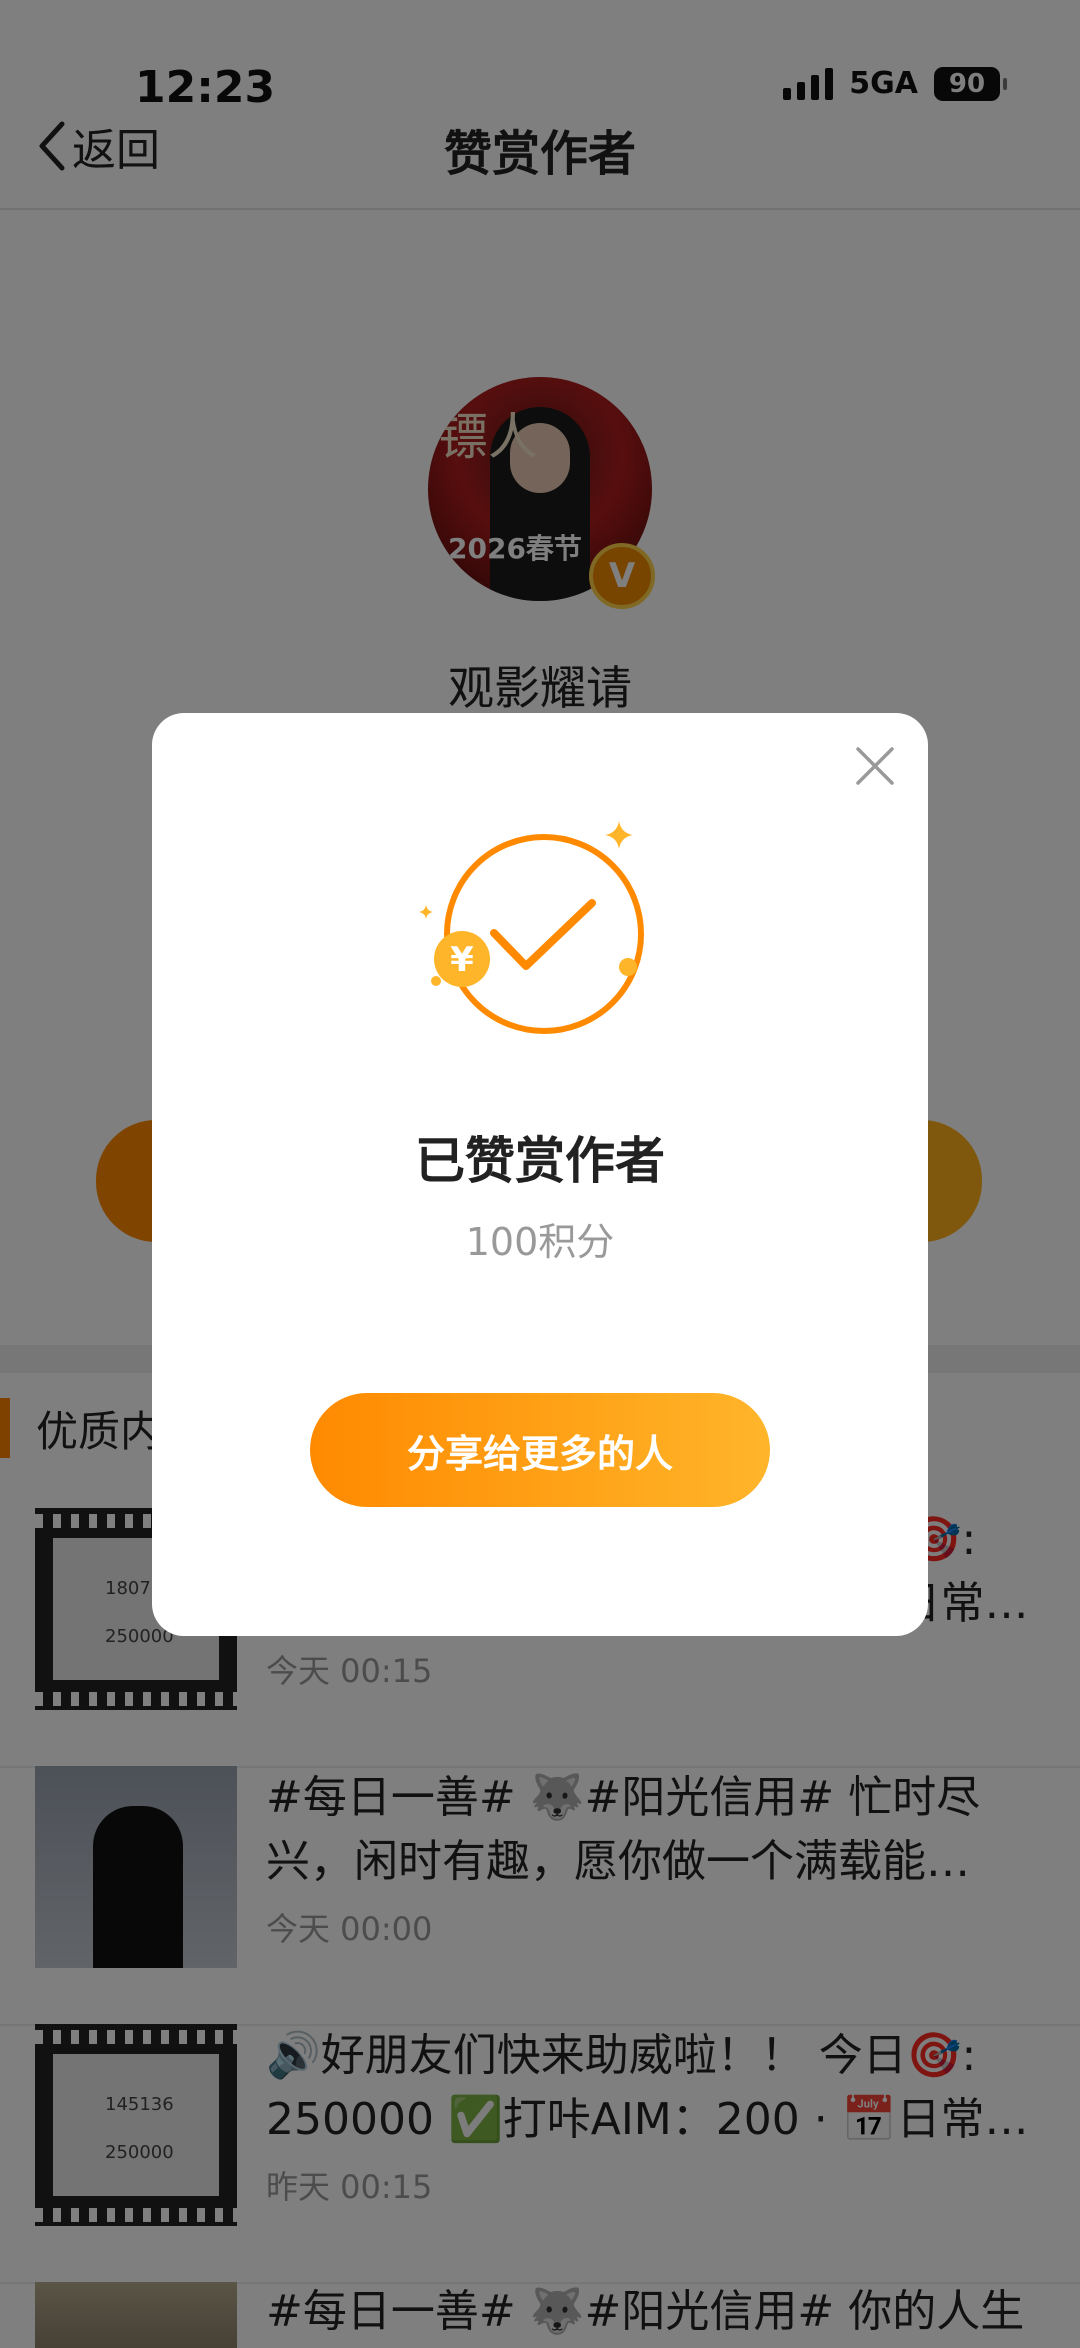 This screenshot has height=2348, width=1080. I want to click on share-button: 分享给更多的人, so click(540, 1450).